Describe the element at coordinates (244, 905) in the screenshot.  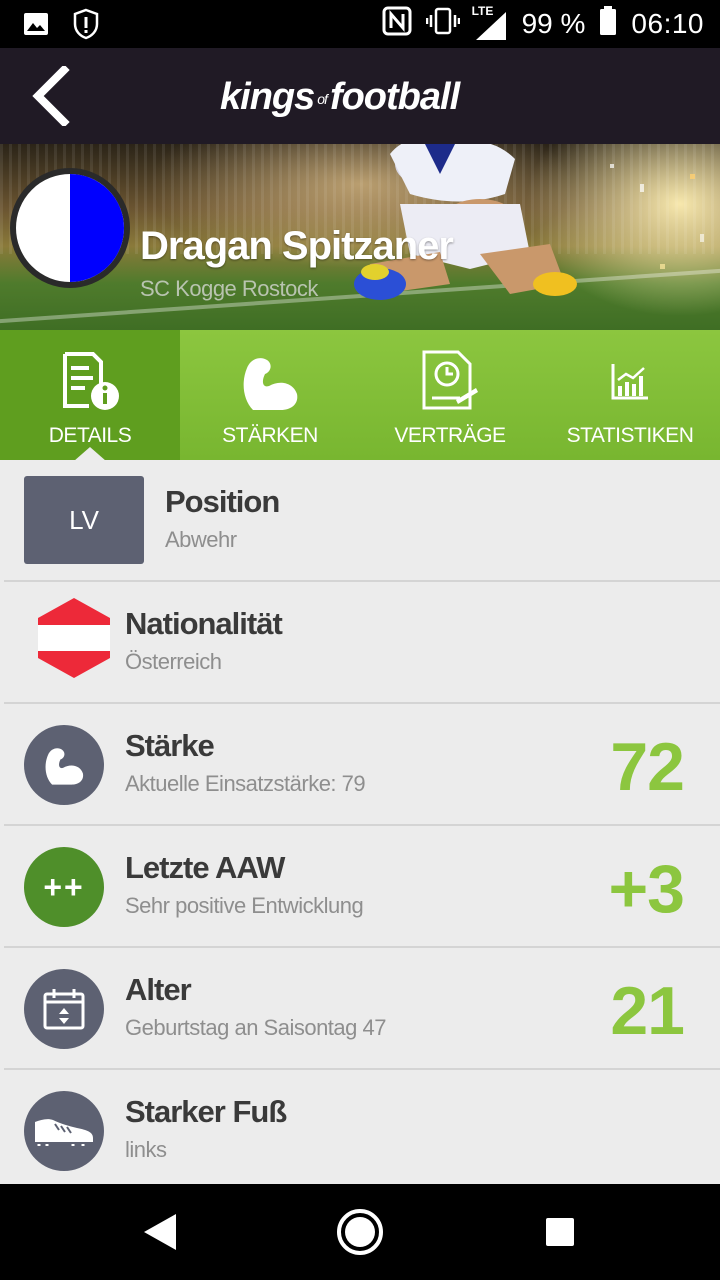
I see `last-aaw-subtitle: Sehr positive Entwicklung` at that location.